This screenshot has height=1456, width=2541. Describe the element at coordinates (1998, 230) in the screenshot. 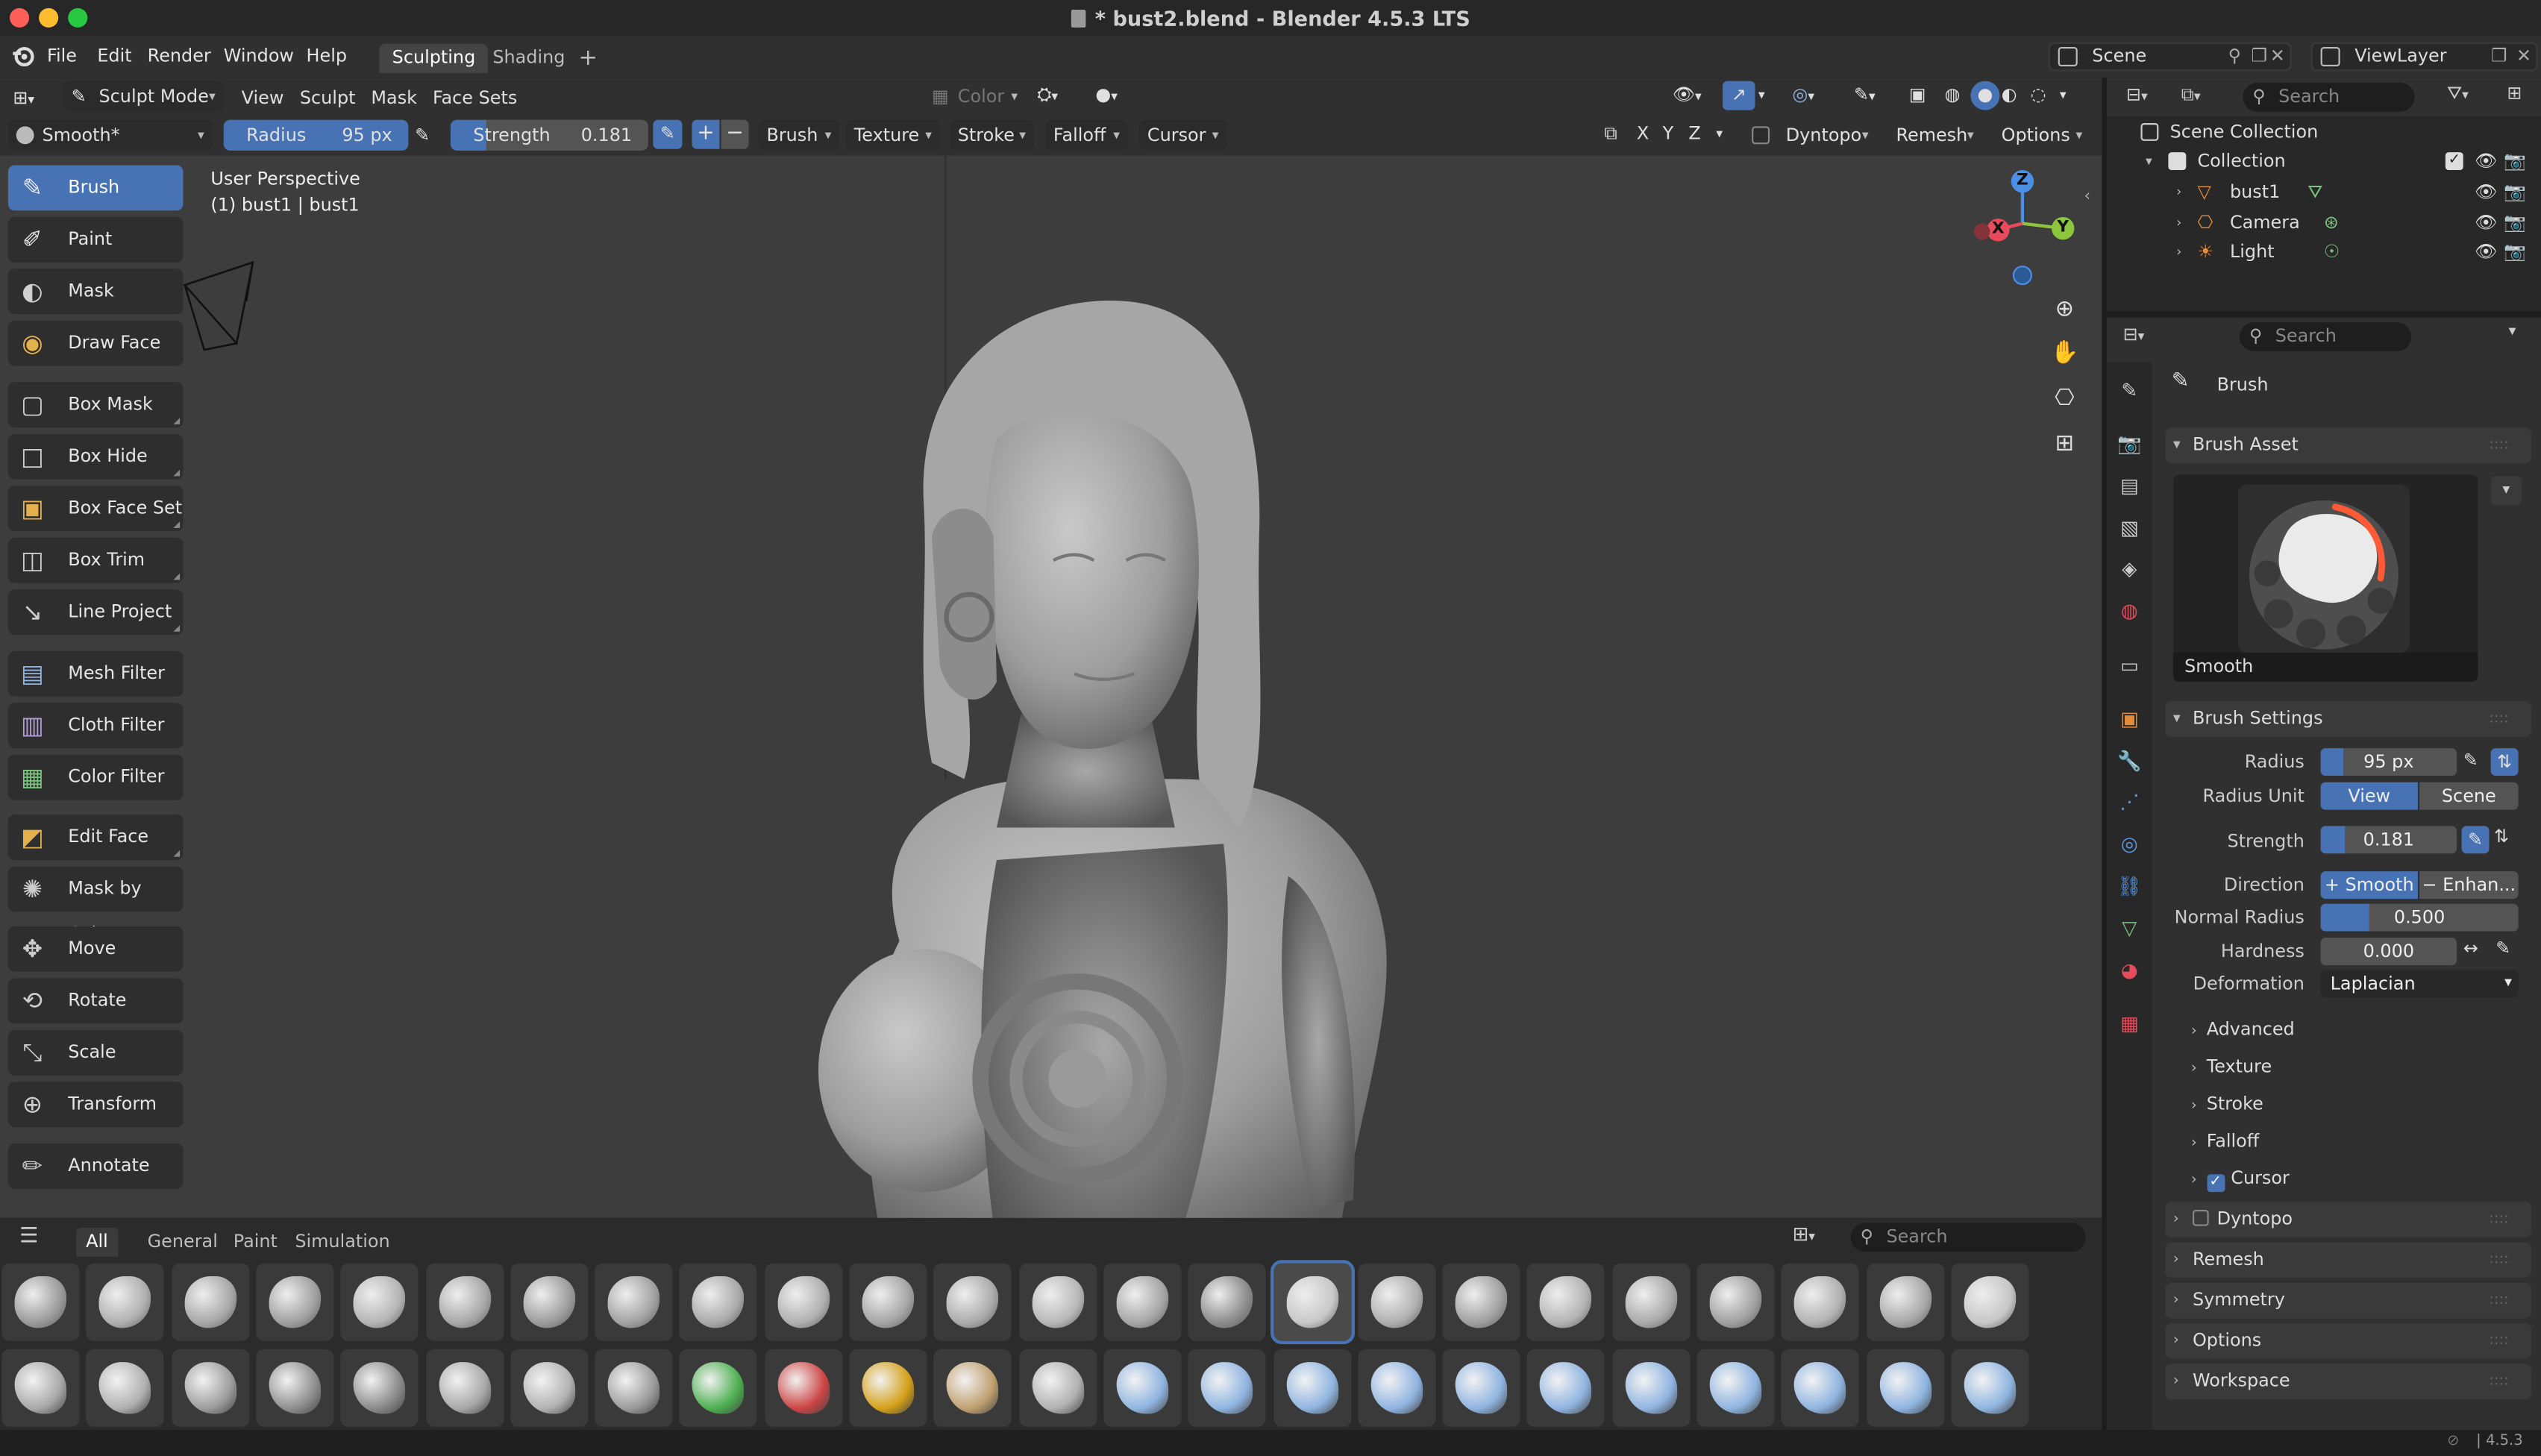

I see `gizmo-x-axis: X` at that location.